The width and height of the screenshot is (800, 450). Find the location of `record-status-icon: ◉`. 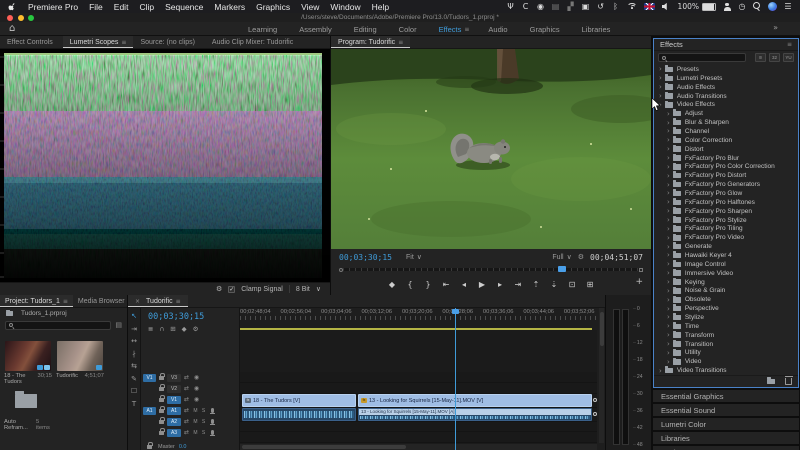

record-status-icon: ◉ is located at coordinates (541, 7).